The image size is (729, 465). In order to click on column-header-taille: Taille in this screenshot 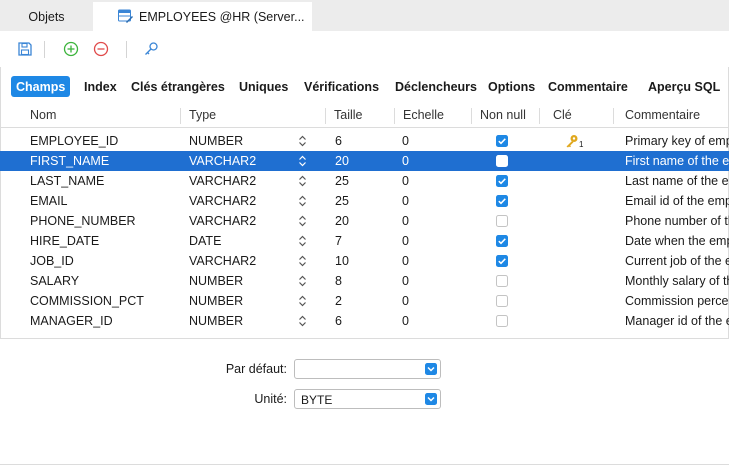, I will do `click(348, 115)`.